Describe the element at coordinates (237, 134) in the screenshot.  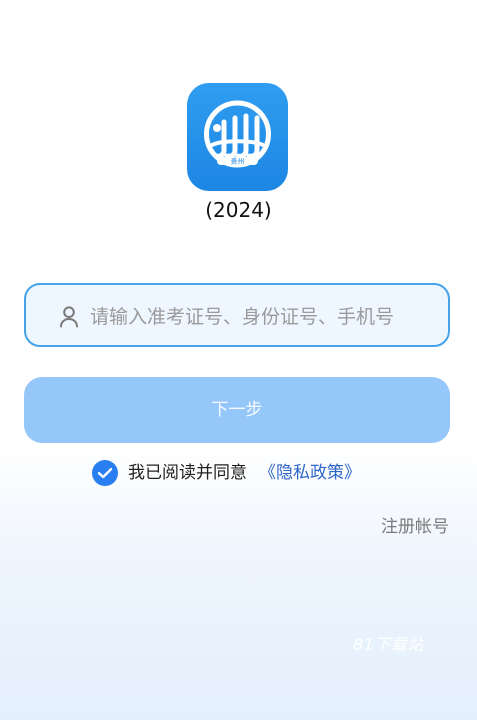
I see `jjjjj-logo-icon: 贵州` at that location.